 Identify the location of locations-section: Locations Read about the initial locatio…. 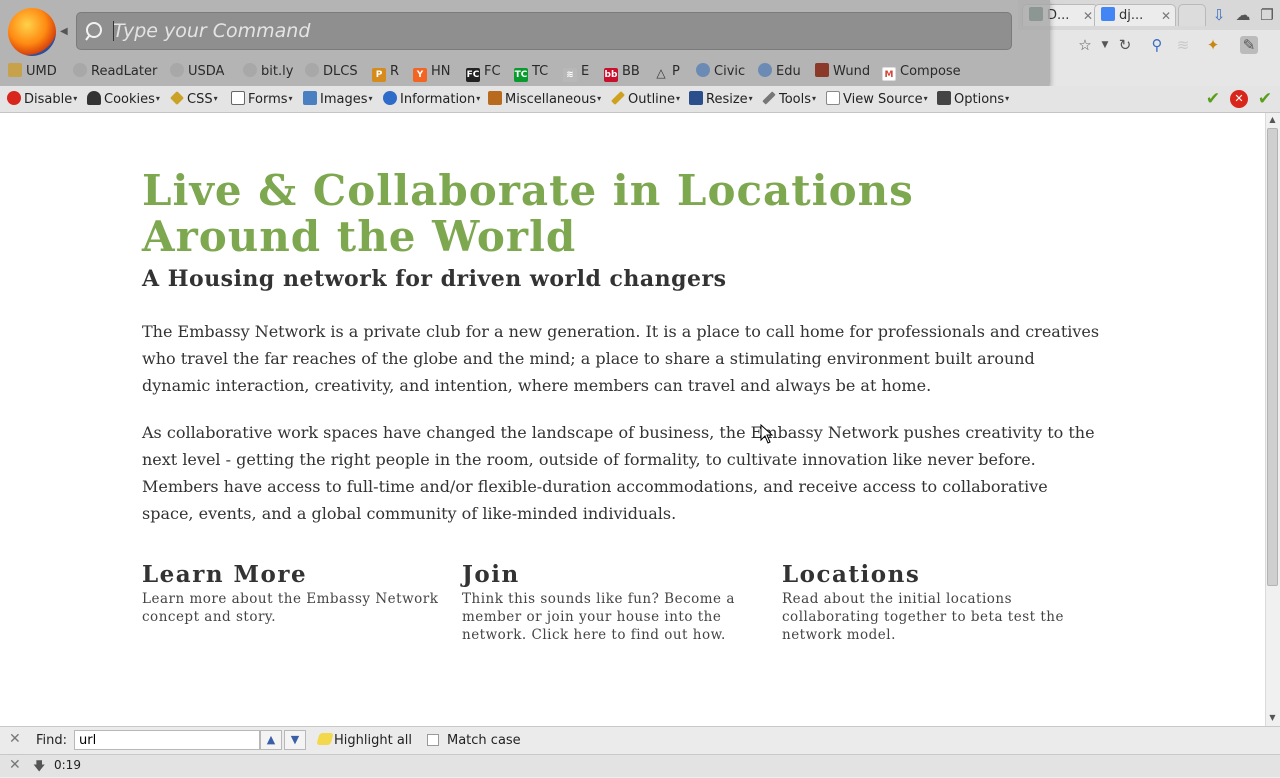
(932, 602).